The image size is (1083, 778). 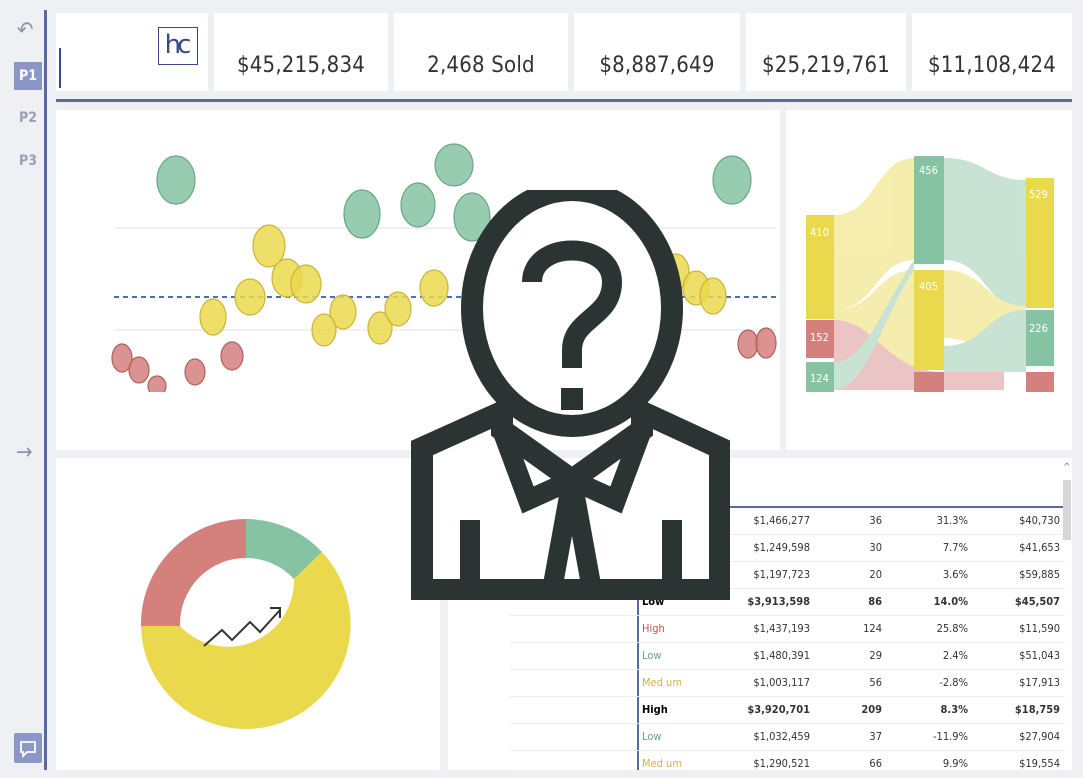 I want to click on kpi-card-4: $25,219,761, so click(x=826, y=52).